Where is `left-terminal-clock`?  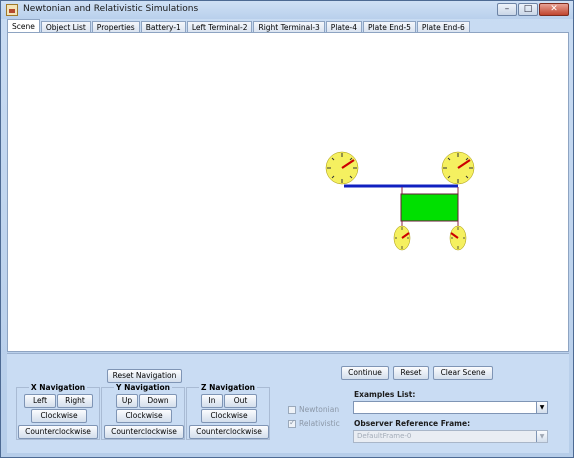
left-terminal-clock is located at coordinates (342, 168).